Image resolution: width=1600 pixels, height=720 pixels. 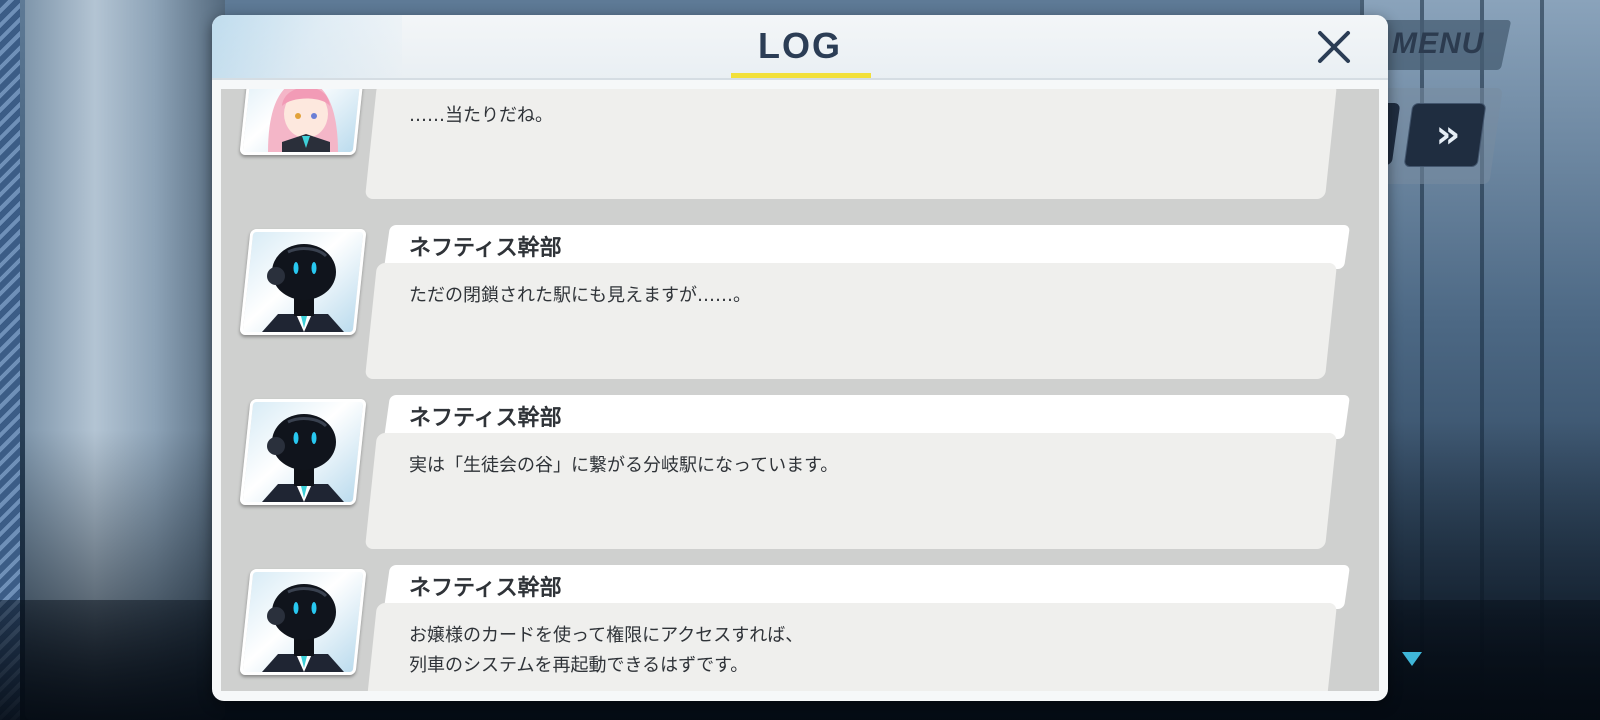 I want to click on message-text: 実は「生徒会の谷」に繋がる分岐駅になっています。, so click(x=624, y=465).